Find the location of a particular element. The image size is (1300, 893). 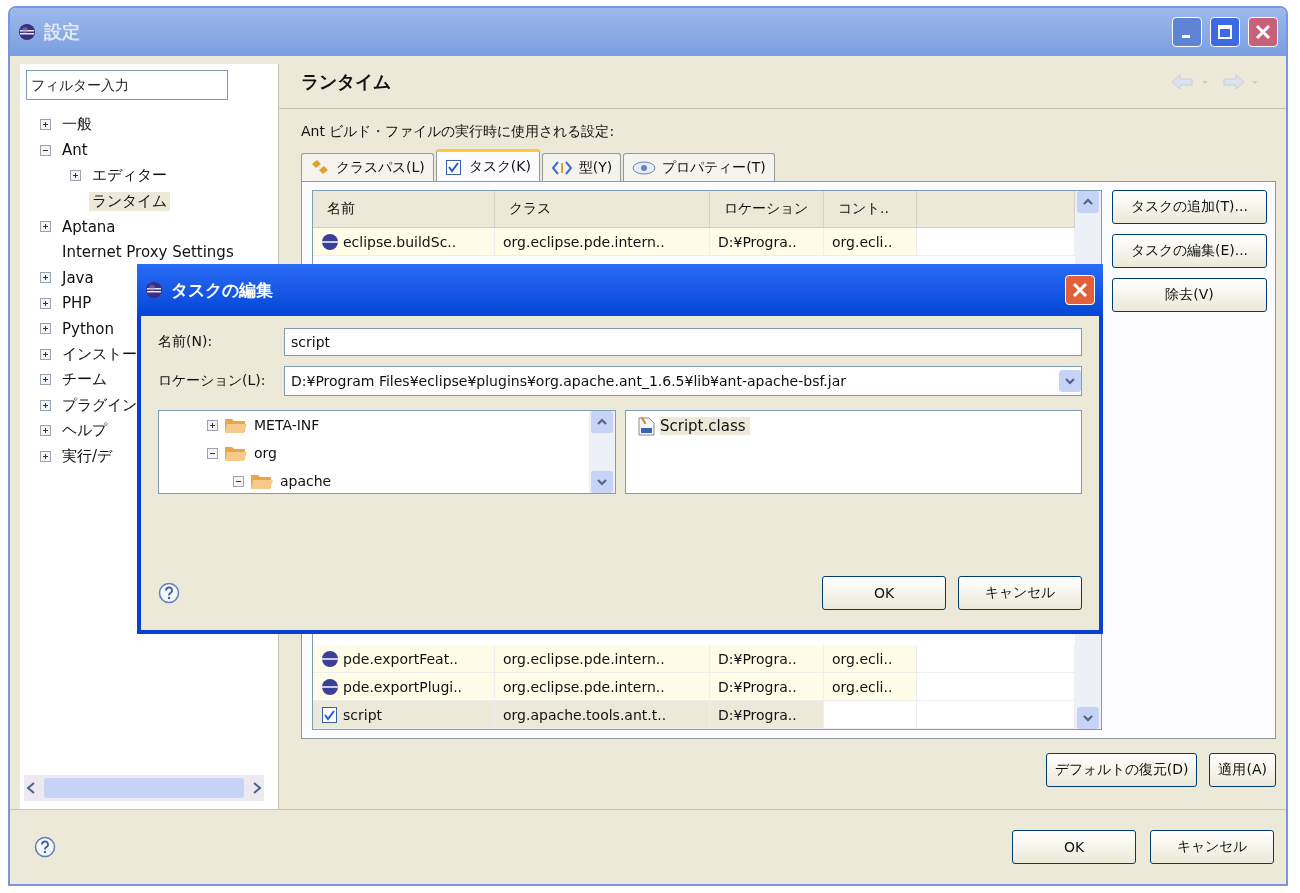

column-header: ロケーション is located at coordinates (767, 209).